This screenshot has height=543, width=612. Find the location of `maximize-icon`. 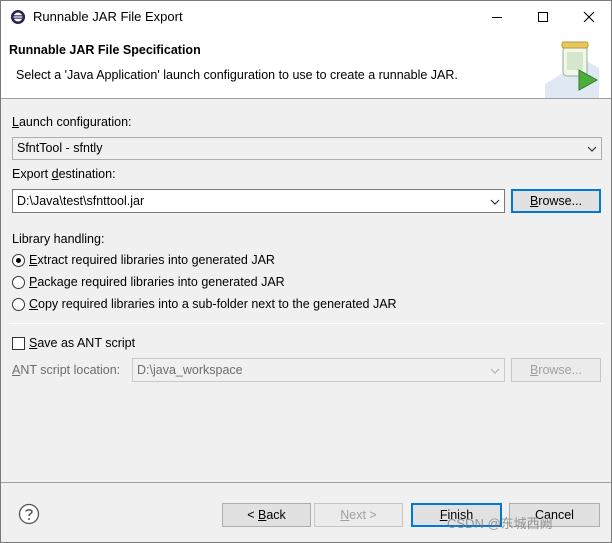

maximize-icon is located at coordinates (543, 16).